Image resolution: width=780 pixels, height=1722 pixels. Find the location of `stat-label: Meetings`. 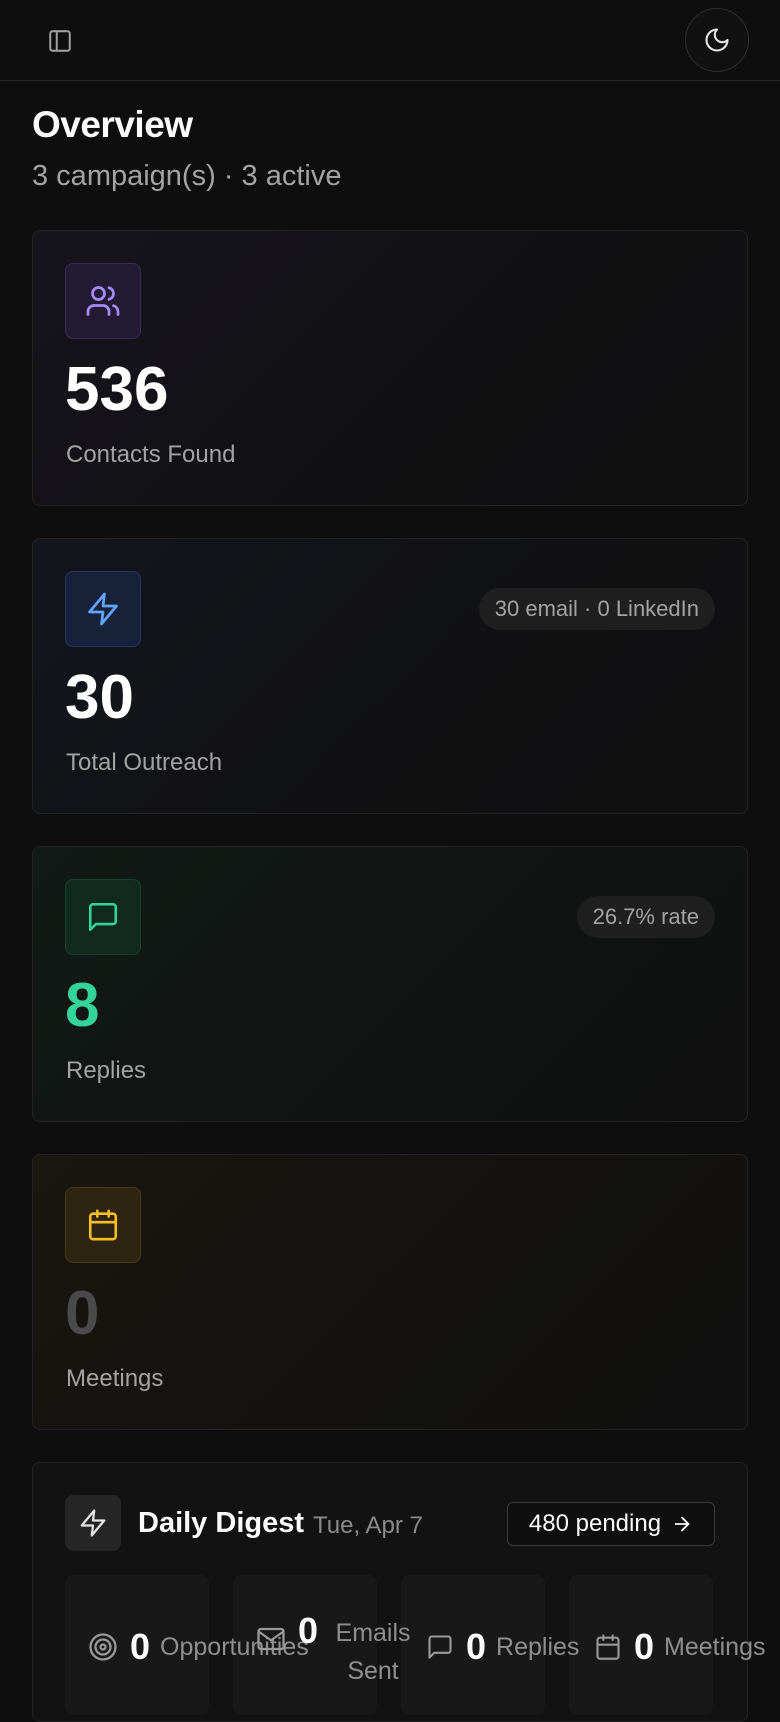

stat-label: Meetings is located at coordinates (715, 1646).